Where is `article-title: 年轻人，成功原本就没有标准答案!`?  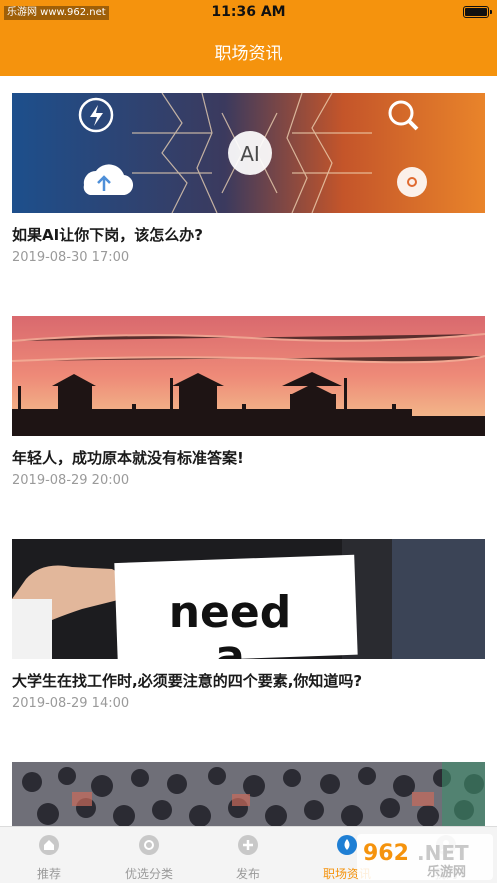 article-title: 年轻人，成功原本就没有标准答案! is located at coordinates (248, 457).